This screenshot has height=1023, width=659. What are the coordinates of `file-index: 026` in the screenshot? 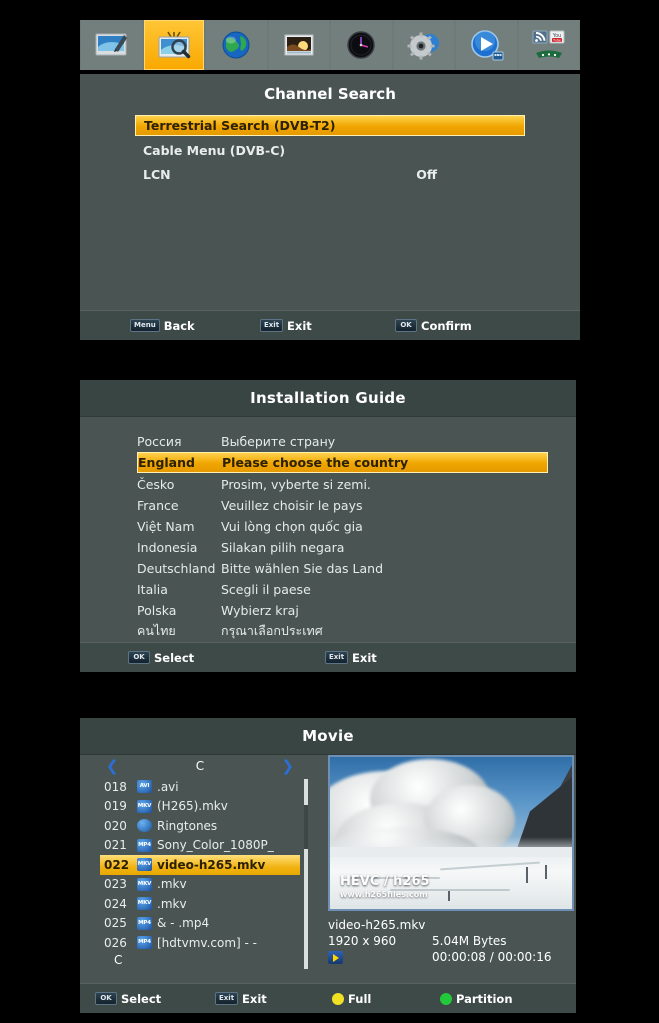 It's located at (115, 942).